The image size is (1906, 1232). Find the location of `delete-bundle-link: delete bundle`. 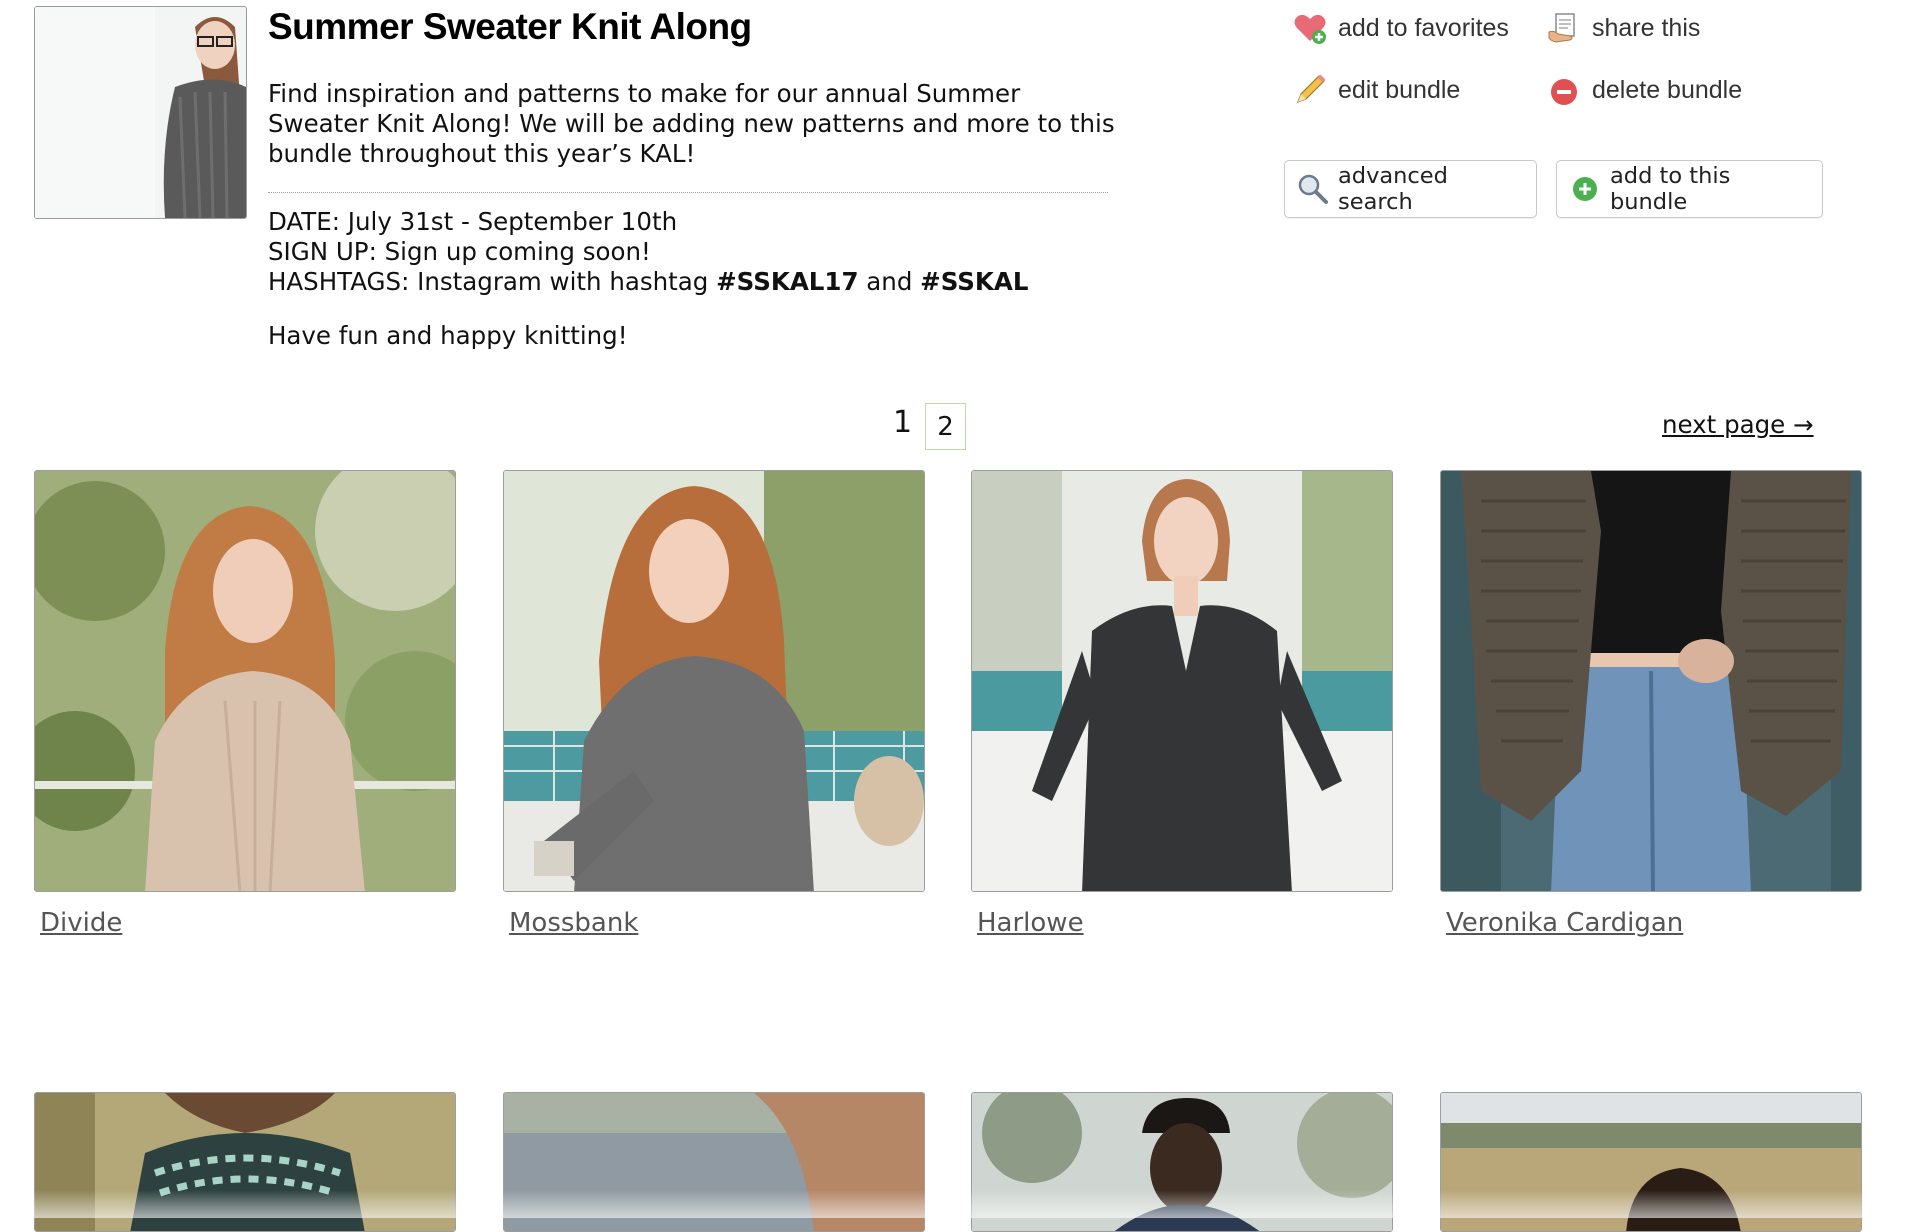

delete-bundle-link: delete bundle is located at coordinates (1644, 90).